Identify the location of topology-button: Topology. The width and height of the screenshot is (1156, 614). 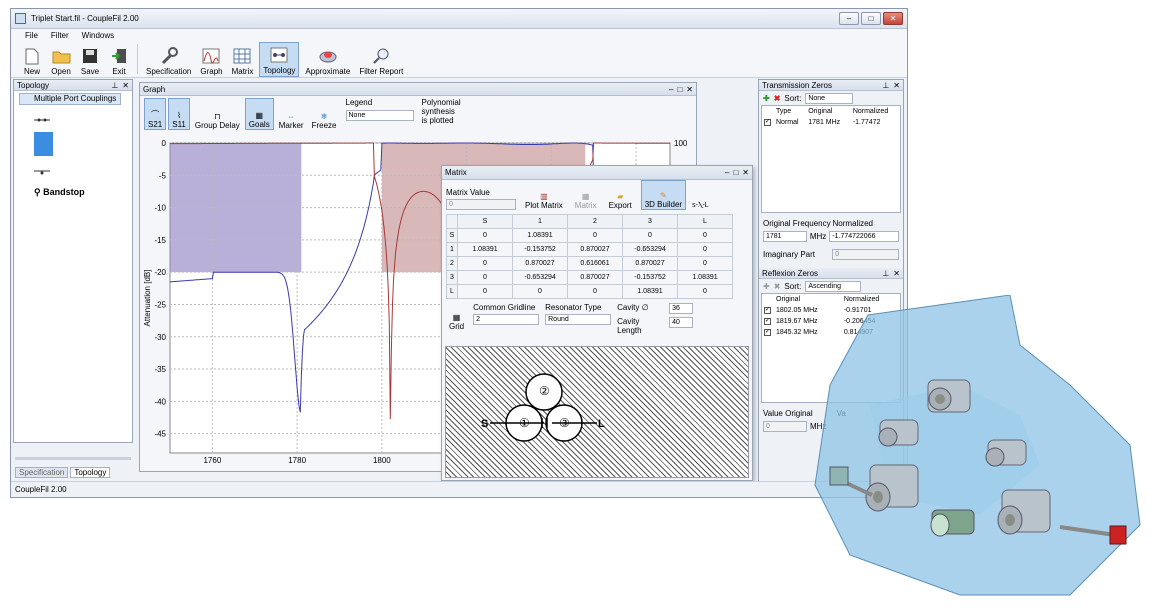
(279, 59).